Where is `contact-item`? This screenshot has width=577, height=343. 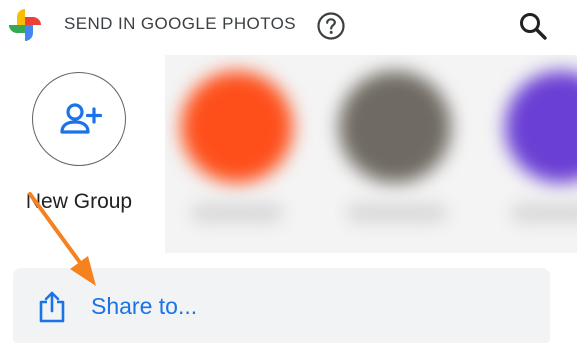
contact-item is located at coordinates (529, 154).